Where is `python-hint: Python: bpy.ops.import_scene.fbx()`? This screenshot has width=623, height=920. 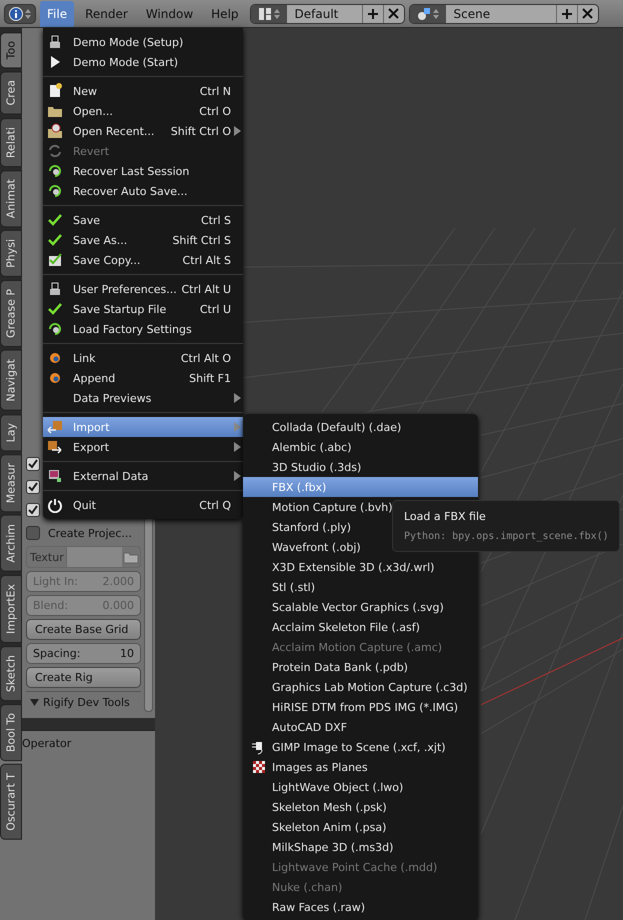 python-hint: Python: bpy.ops.import_scene.fbx() is located at coordinates (506, 536).